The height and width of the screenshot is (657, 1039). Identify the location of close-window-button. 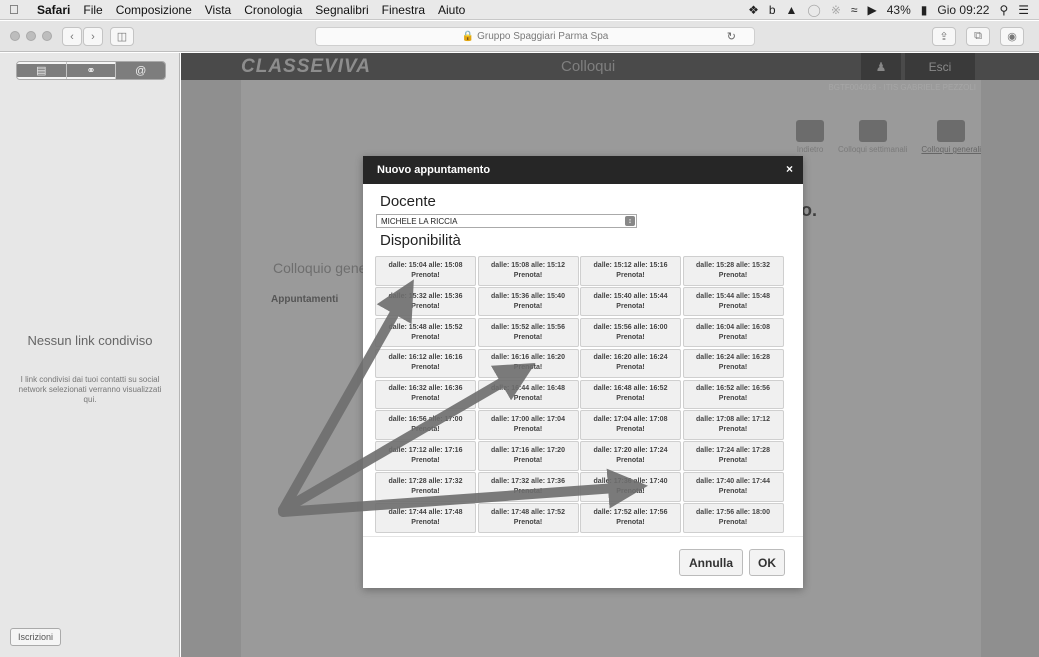
(15, 36).